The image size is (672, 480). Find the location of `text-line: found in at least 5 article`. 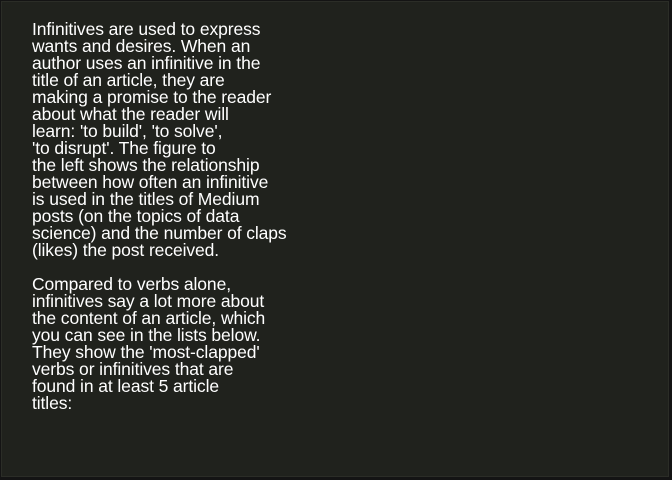

text-line: found in at least 5 article is located at coordinates (125, 386).